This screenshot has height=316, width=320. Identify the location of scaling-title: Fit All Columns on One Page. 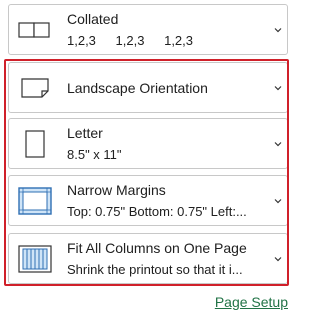
(157, 248).